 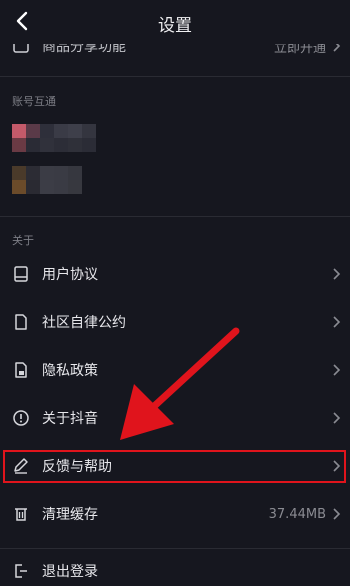 I want to click on clear-cache-row: 清理缓存 37.44MB, so click(x=175, y=514).